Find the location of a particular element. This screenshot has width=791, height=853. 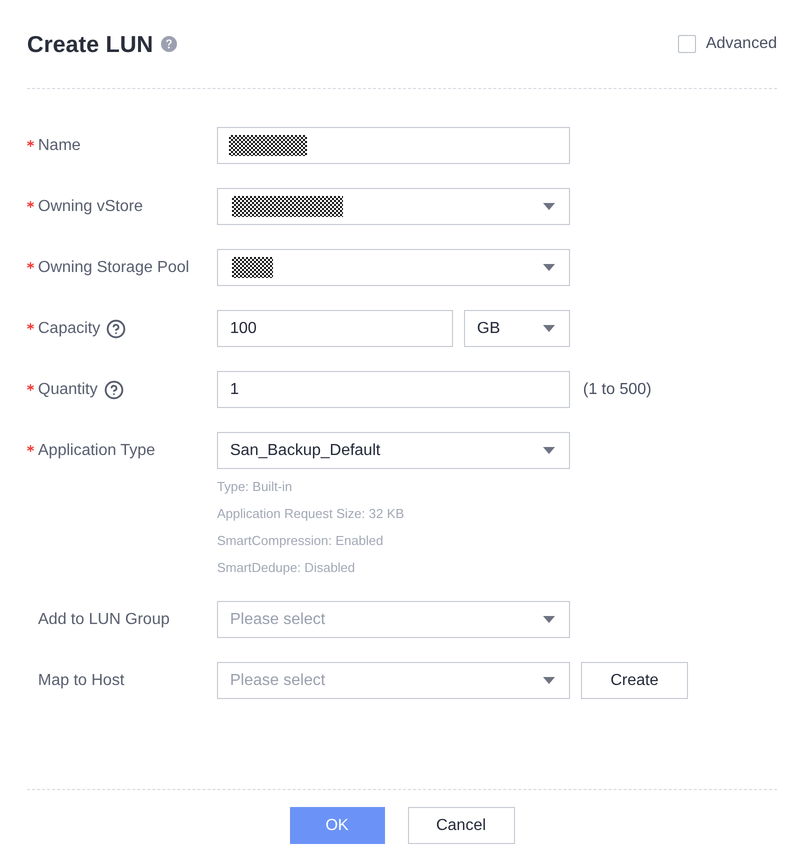

range-hint: (1 to 500) is located at coordinates (617, 389).